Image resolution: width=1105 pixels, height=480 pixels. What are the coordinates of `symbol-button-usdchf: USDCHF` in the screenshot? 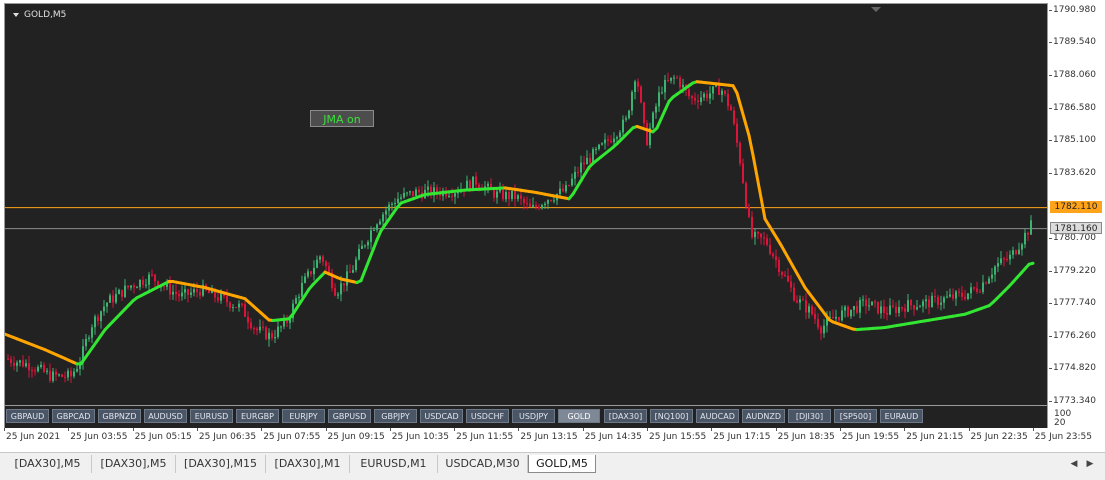 It's located at (487, 416).